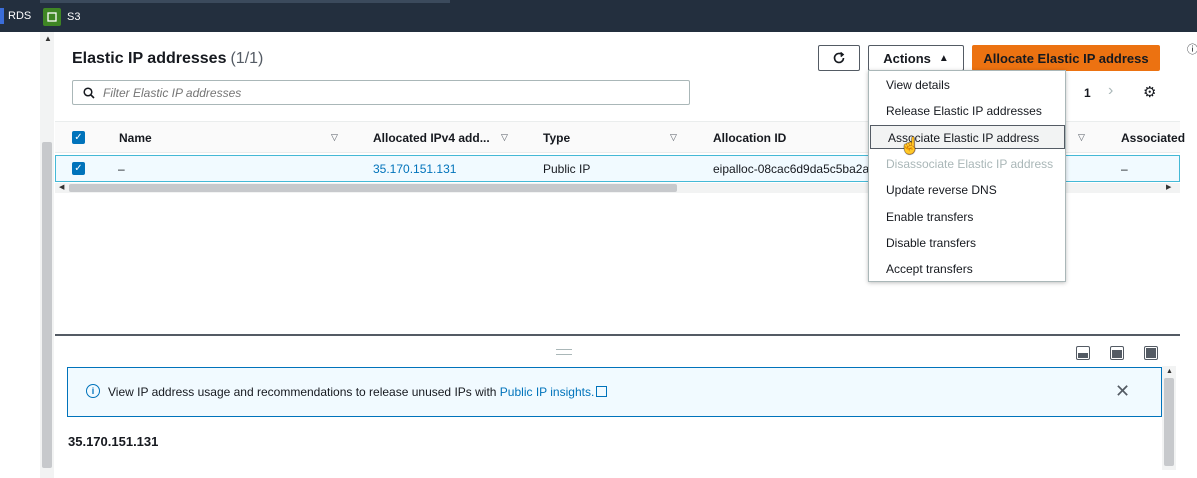 The width and height of the screenshot is (1197, 478). Describe the element at coordinates (556, 138) in the screenshot. I see `column-header-type: Type` at that location.